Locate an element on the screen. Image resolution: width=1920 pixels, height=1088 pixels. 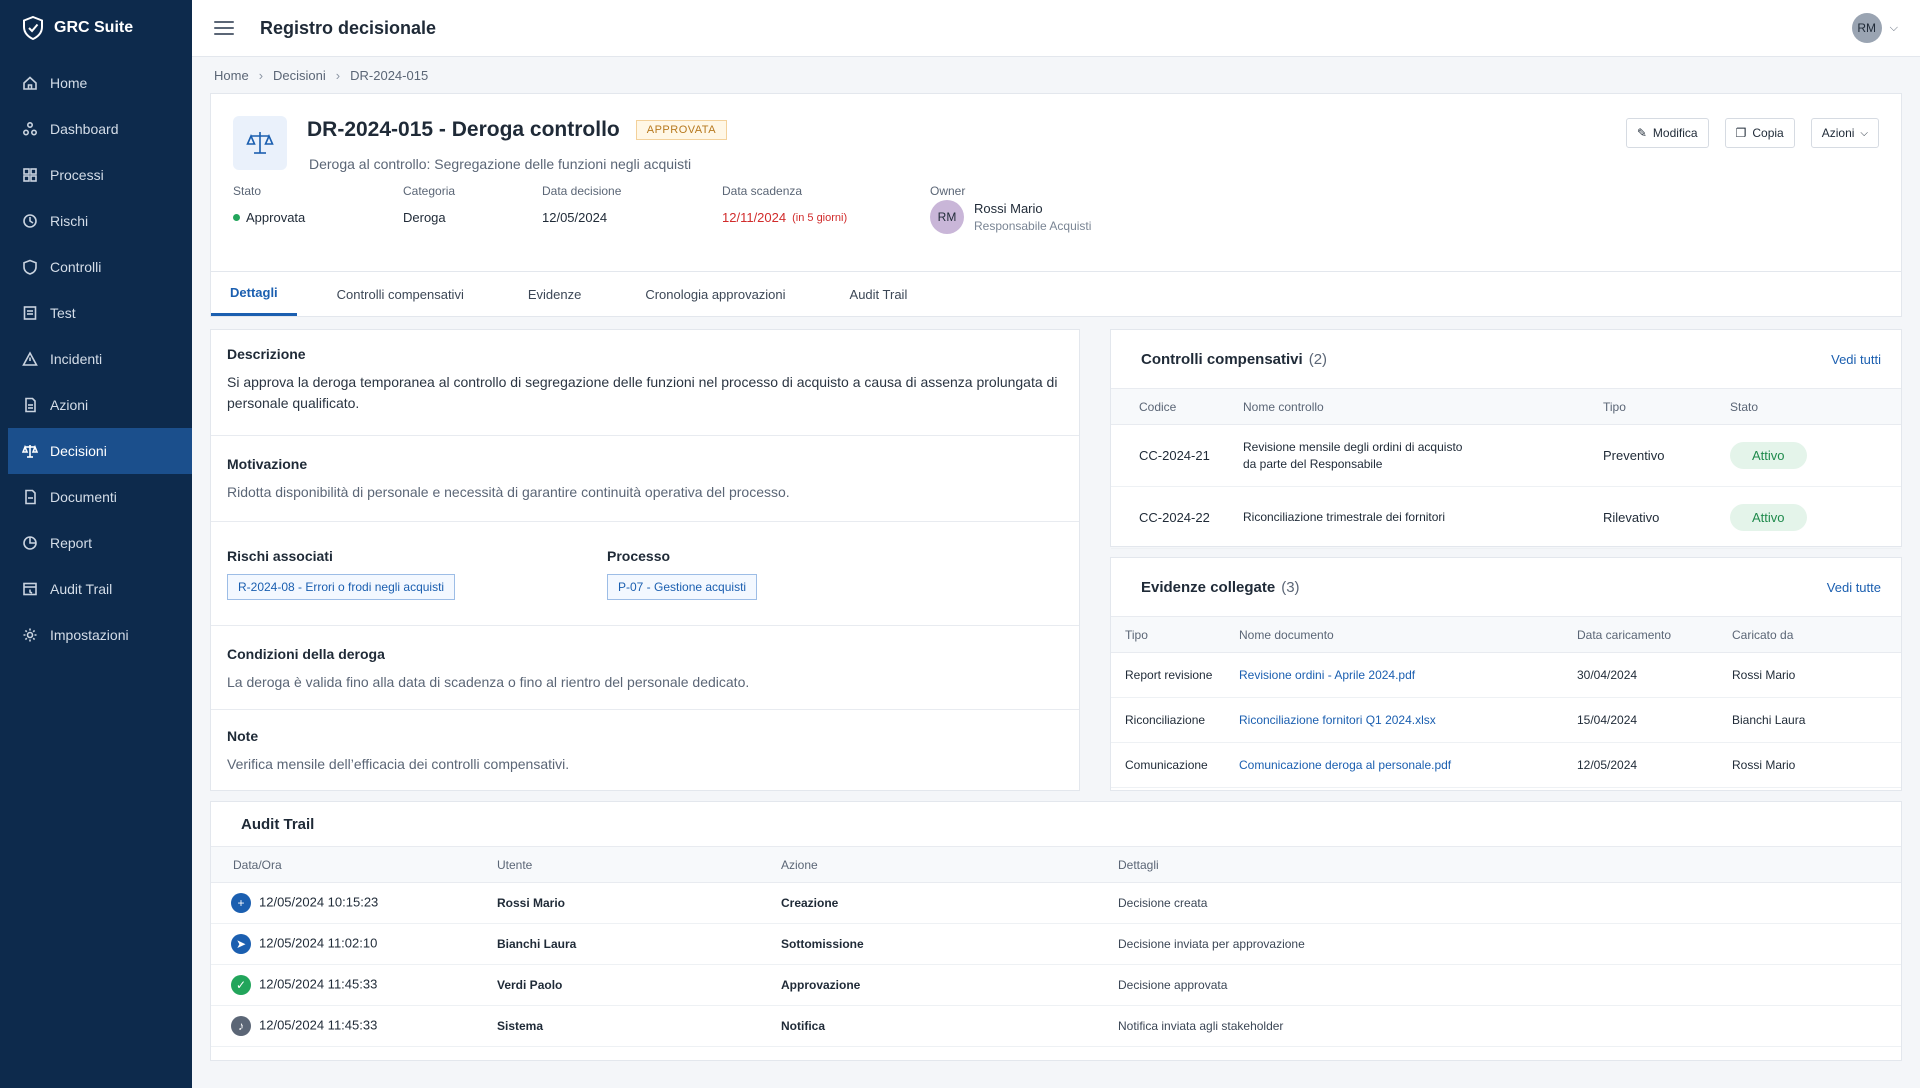
sidebar-item-label: Processi is located at coordinates (77, 175).